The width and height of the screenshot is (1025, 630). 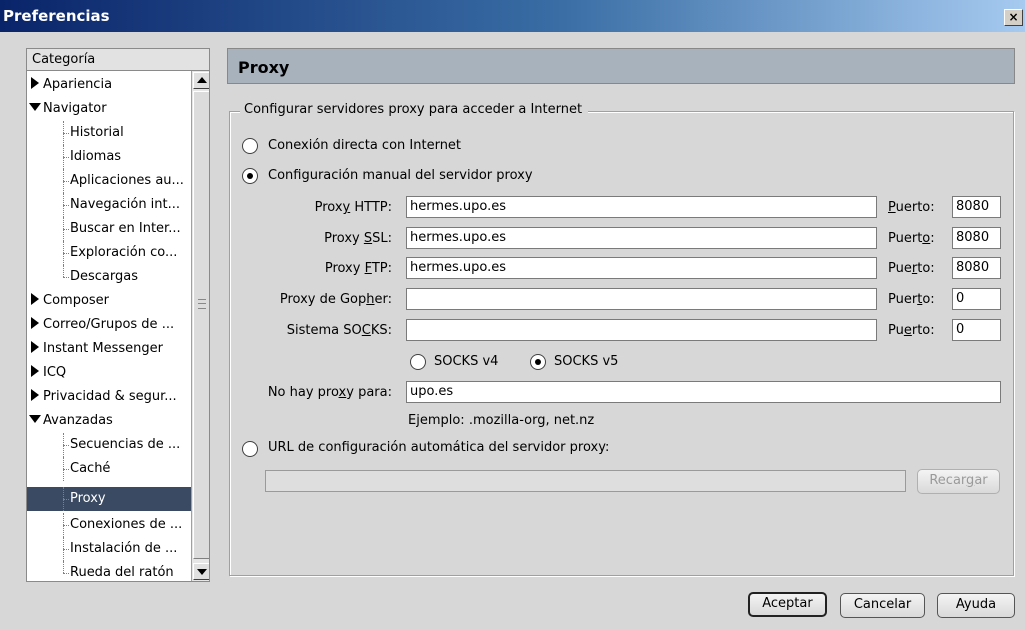 I want to click on tree-item-proxy: Proxy, so click(x=109, y=499).